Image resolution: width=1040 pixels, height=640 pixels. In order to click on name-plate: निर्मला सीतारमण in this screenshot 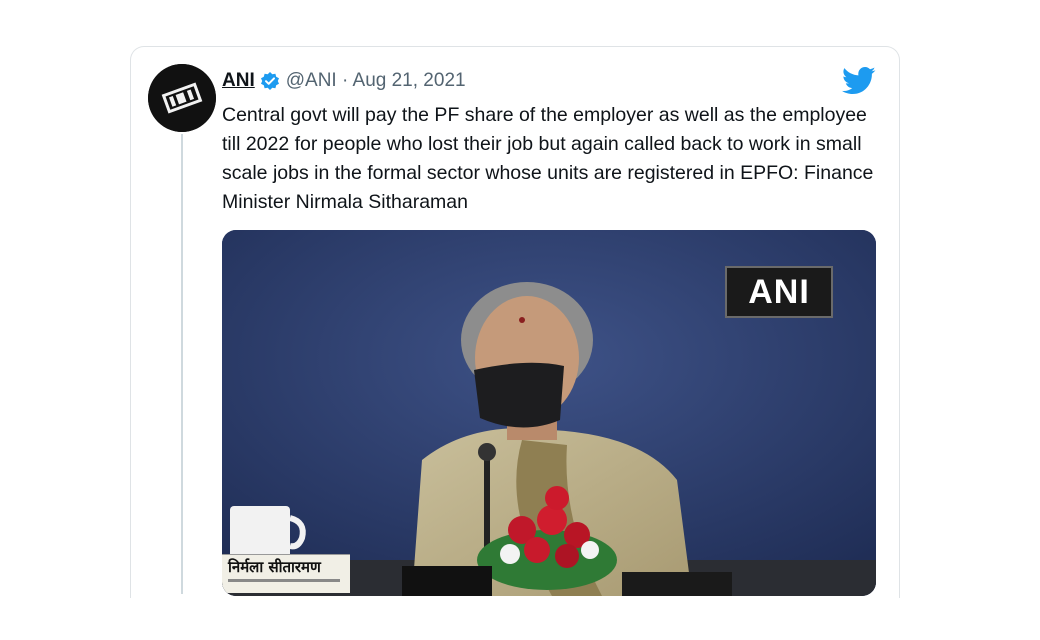, I will do `click(286, 573)`.